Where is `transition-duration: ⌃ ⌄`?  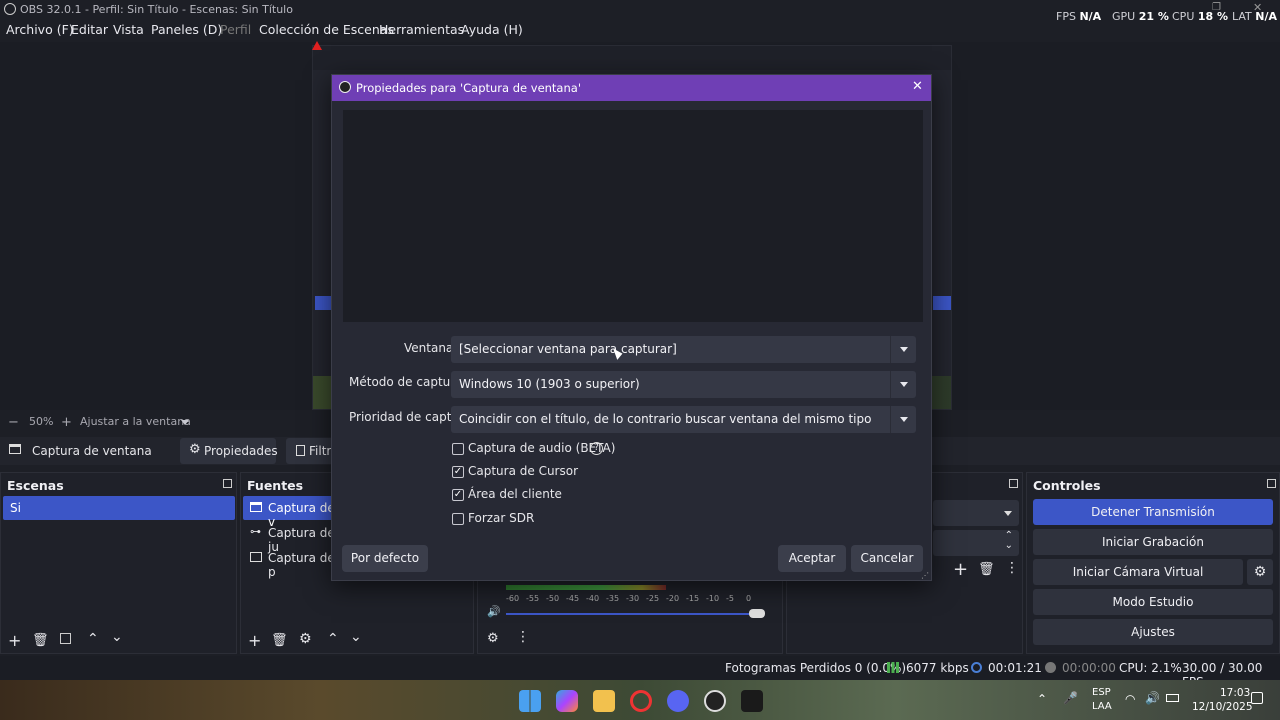 transition-duration: ⌃ ⌄ is located at coordinates (976, 543).